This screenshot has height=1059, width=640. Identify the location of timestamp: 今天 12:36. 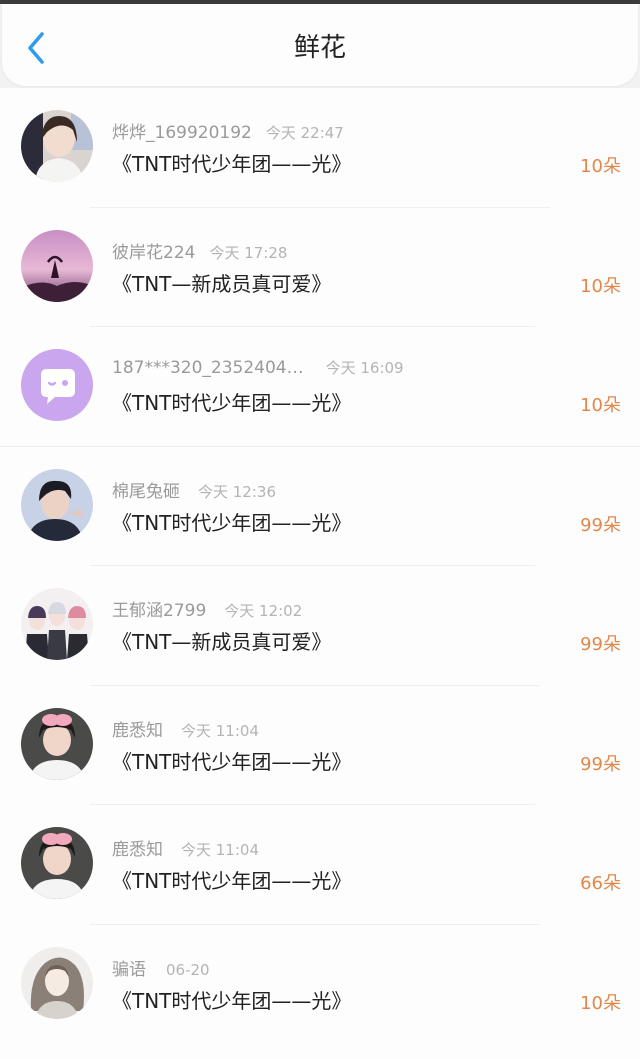
(237, 491).